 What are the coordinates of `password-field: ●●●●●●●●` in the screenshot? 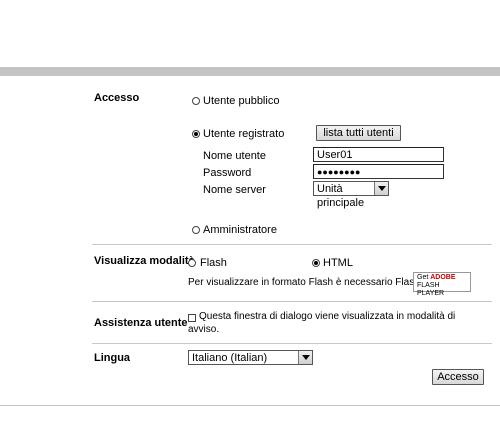 It's located at (378, 171).